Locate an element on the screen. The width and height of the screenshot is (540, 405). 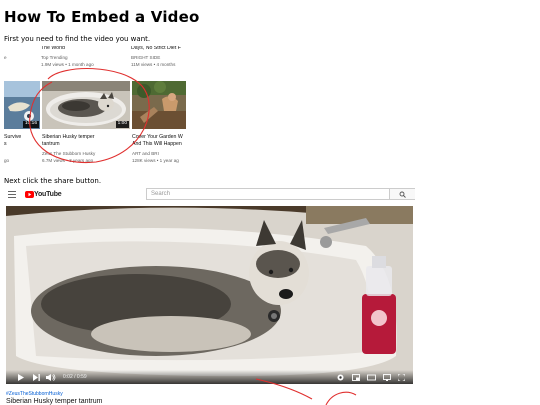
search-icon is located at coordinates (402, 194).